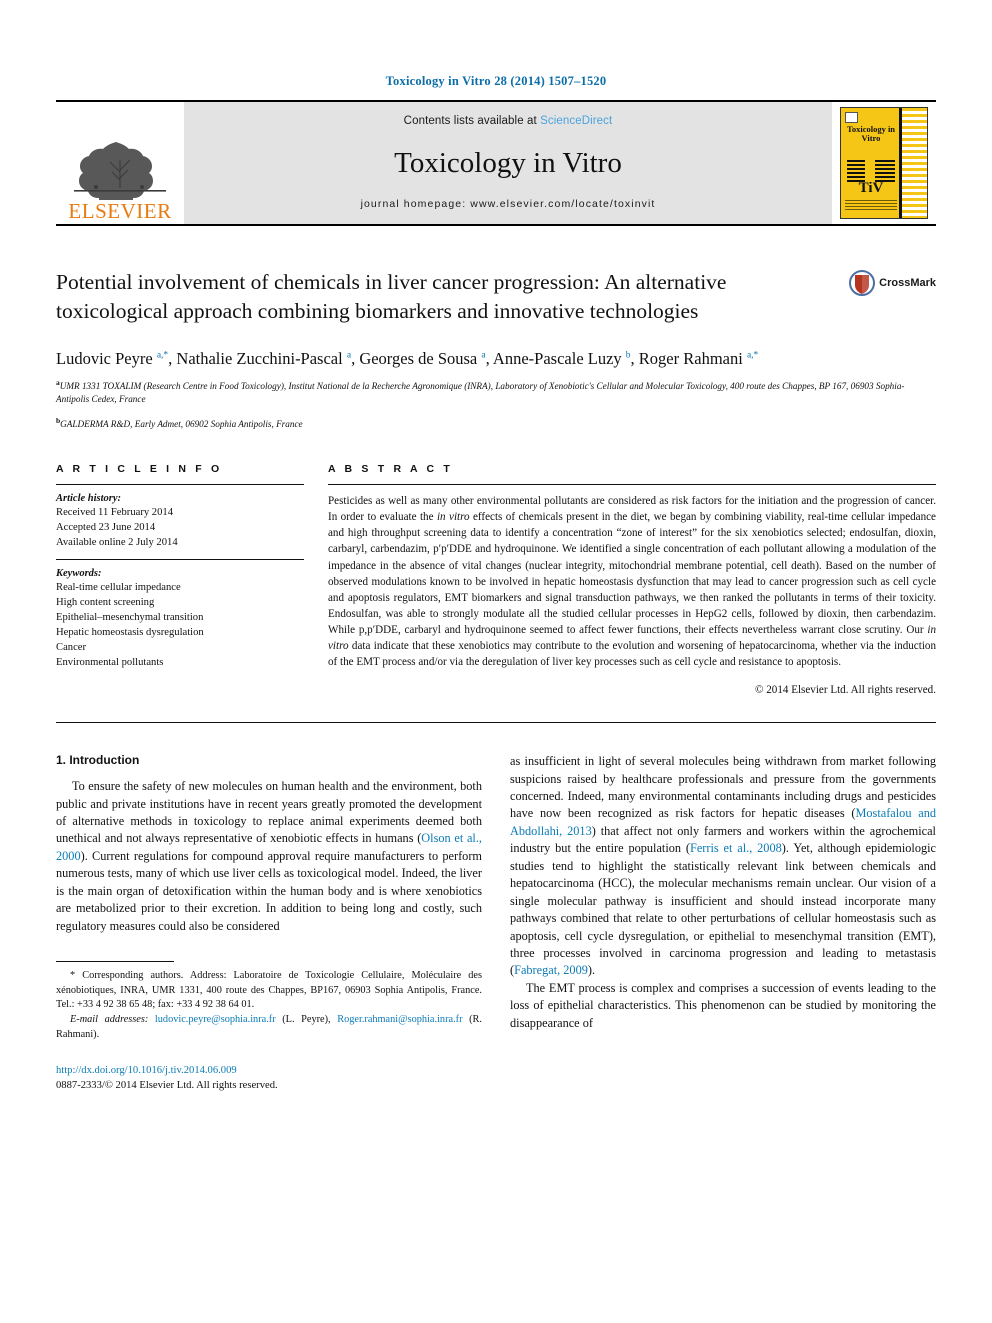  I want to click on elsevier-wordmark: ELSEVIER, so click(120, 211).